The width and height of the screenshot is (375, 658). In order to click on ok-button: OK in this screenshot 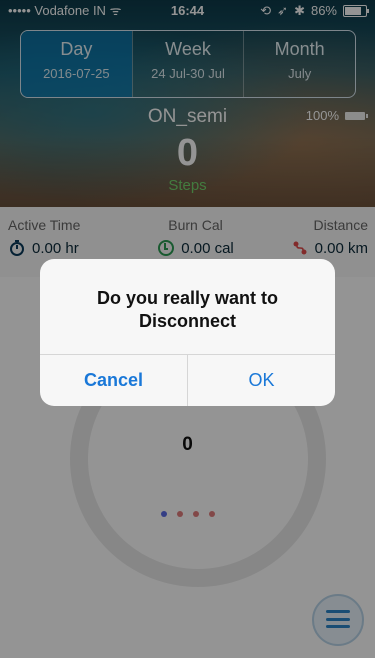, I will do `click(261, 380)`.